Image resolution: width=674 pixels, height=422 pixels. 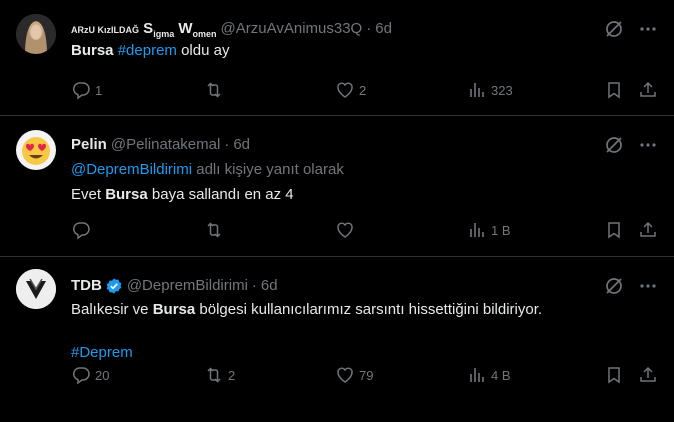 I want to click on like-button: 2, so click(x=350, y=90).